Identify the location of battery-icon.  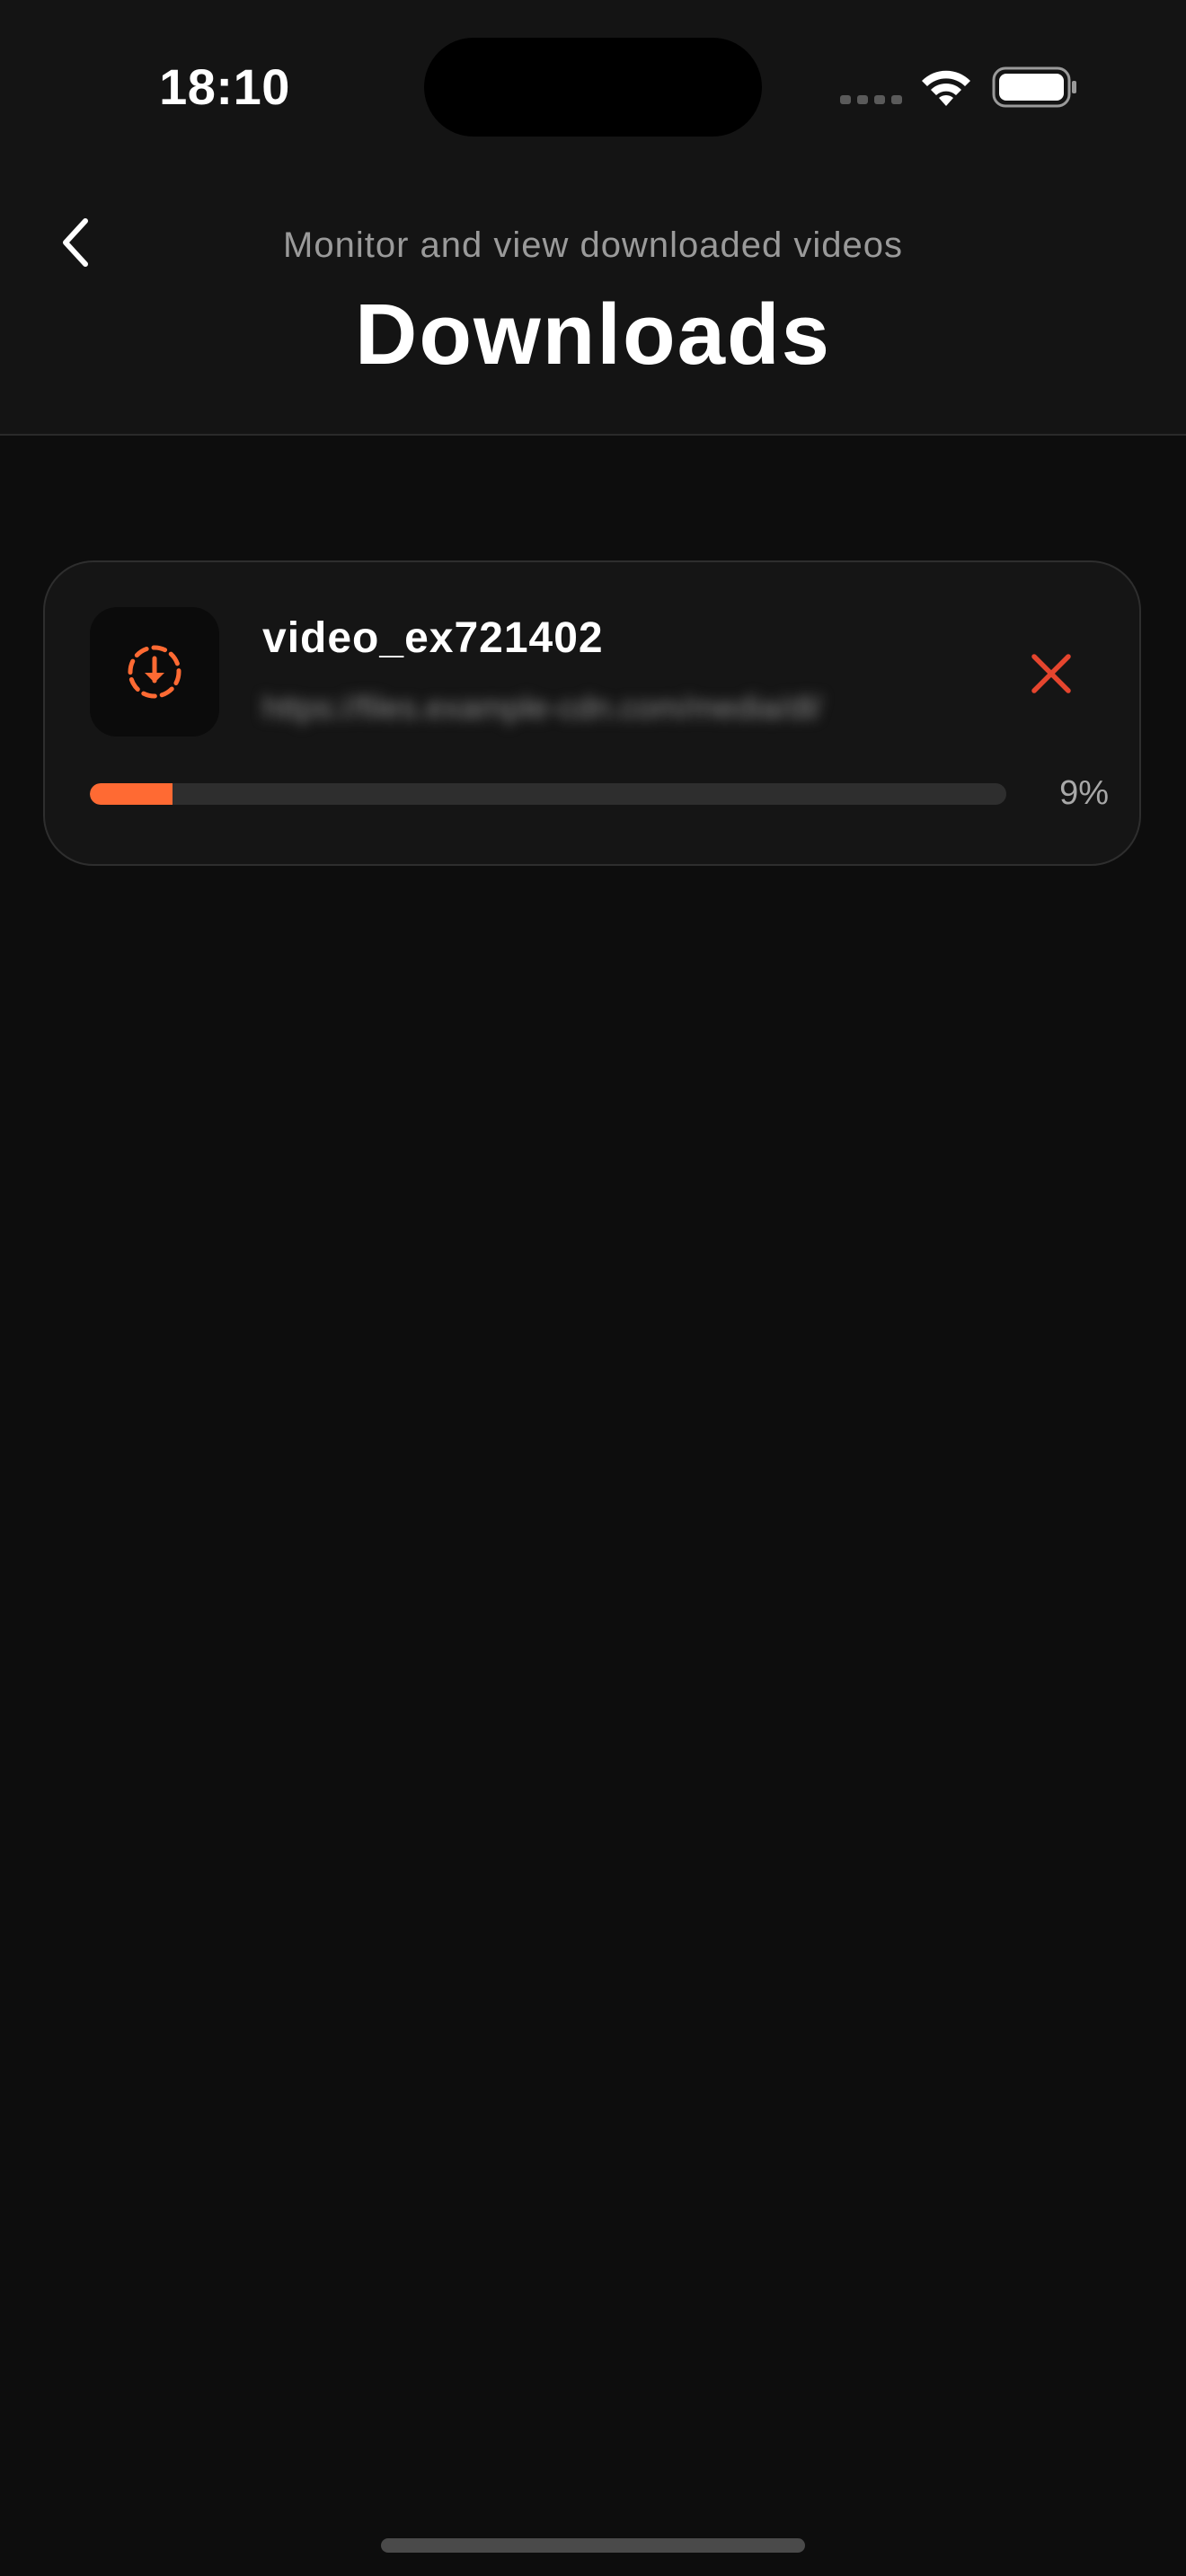
(1034, 87).